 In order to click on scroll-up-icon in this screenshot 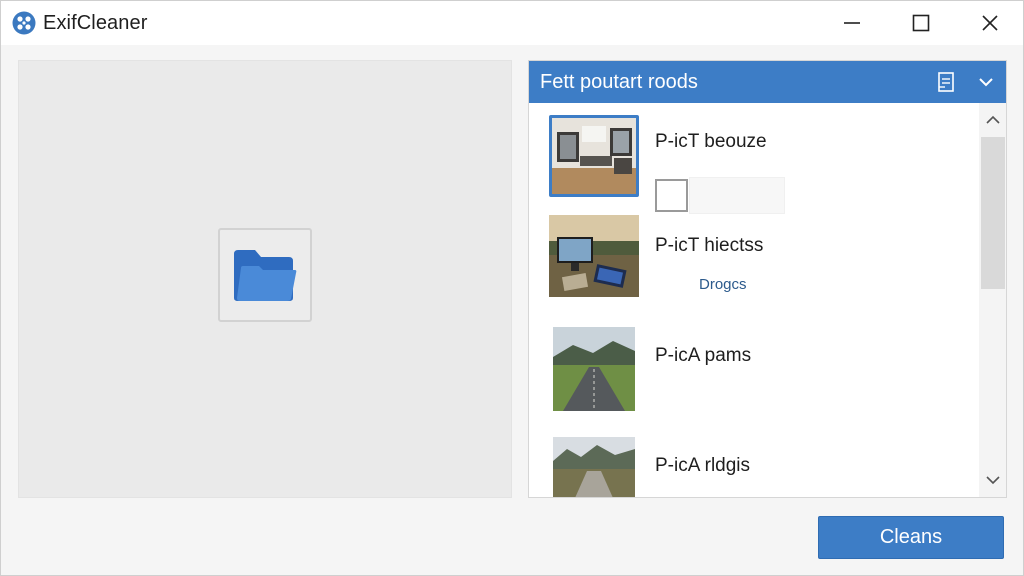, I will do `click(993, 120)`.